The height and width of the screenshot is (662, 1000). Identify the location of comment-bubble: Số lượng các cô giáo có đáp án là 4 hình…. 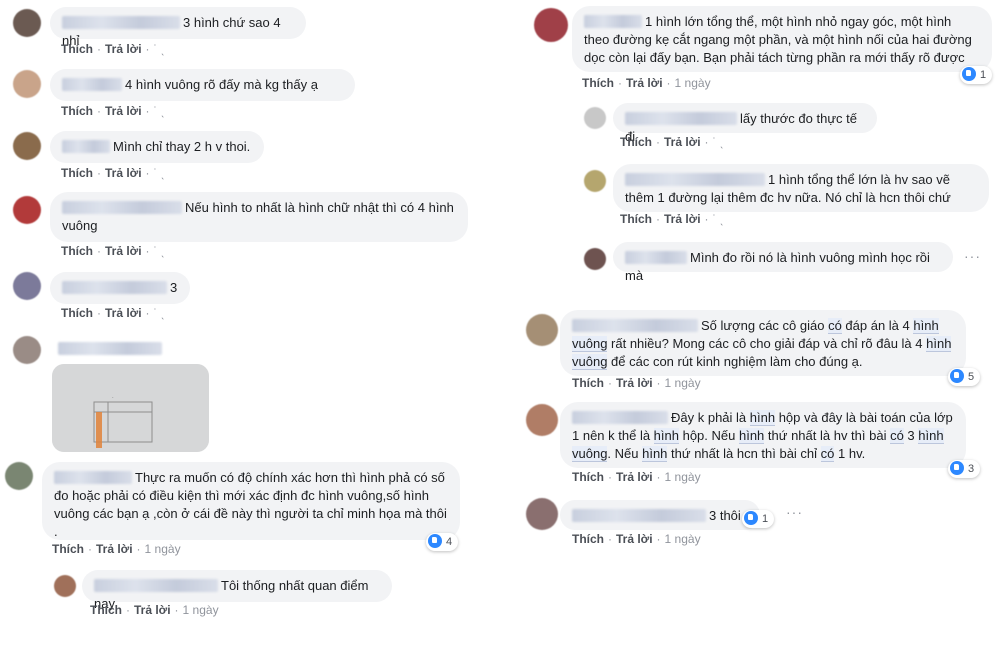
(763, 343).